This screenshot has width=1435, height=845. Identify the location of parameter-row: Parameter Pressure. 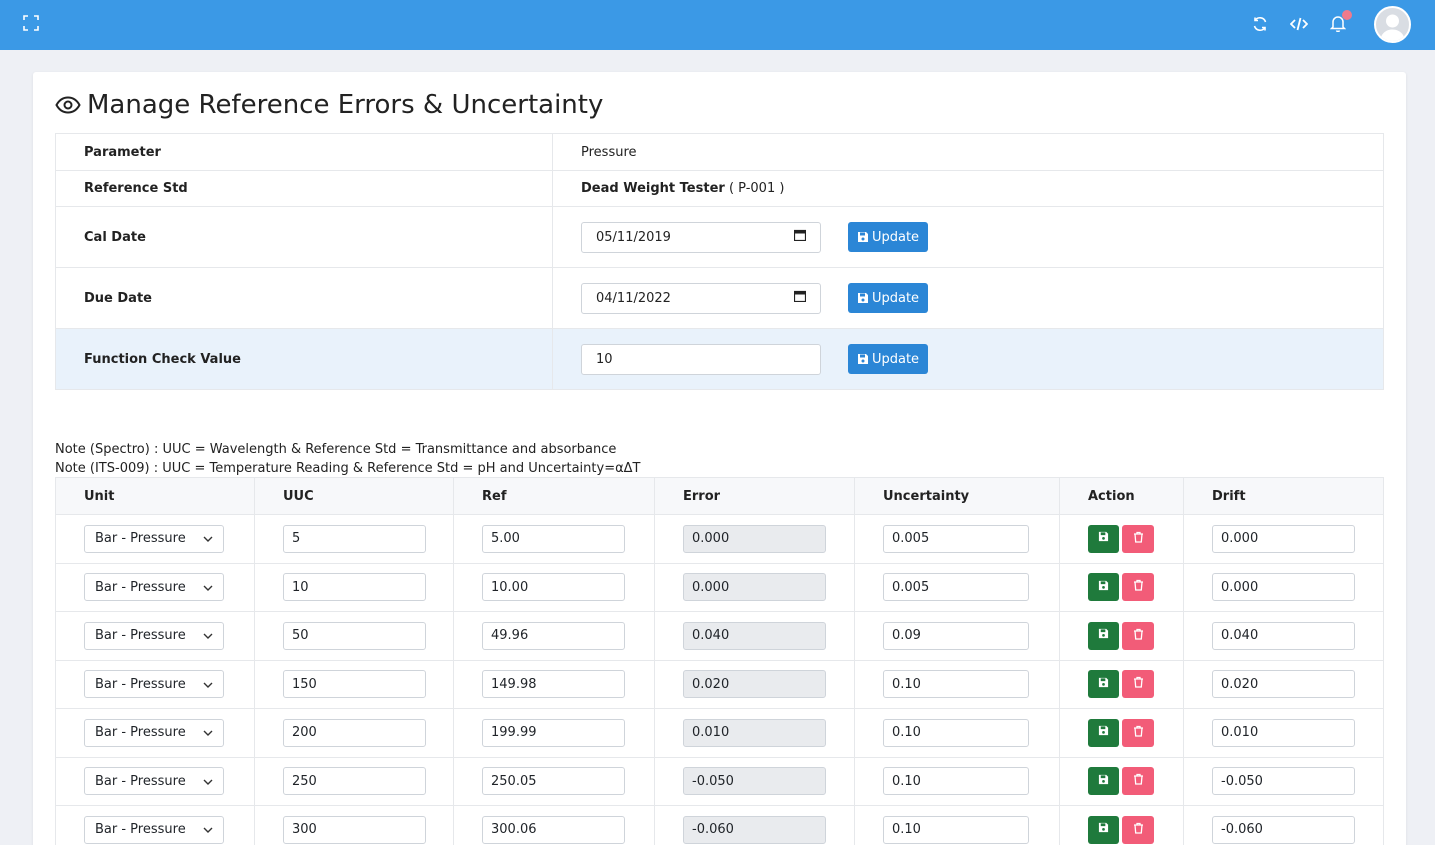
(719, 152).